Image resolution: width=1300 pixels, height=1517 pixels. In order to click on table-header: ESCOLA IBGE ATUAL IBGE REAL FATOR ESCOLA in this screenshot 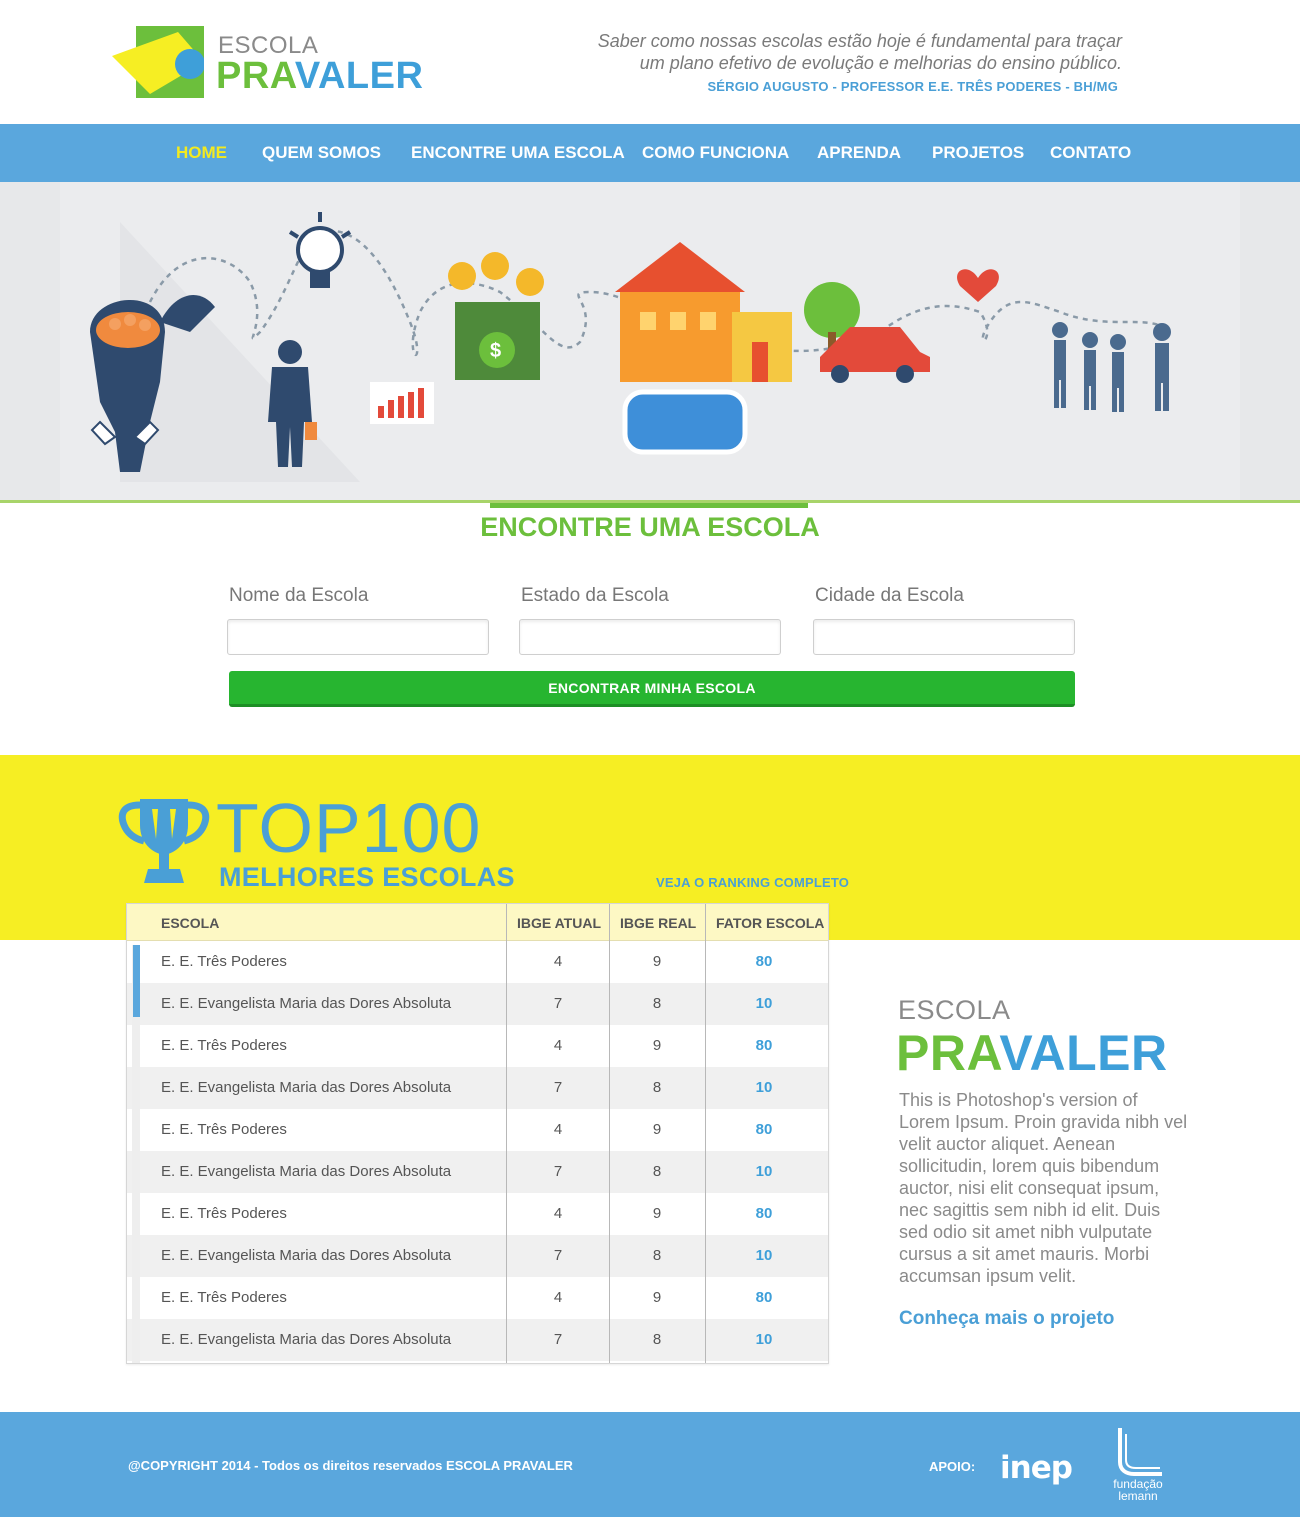, I will do `click(477, 922)`.